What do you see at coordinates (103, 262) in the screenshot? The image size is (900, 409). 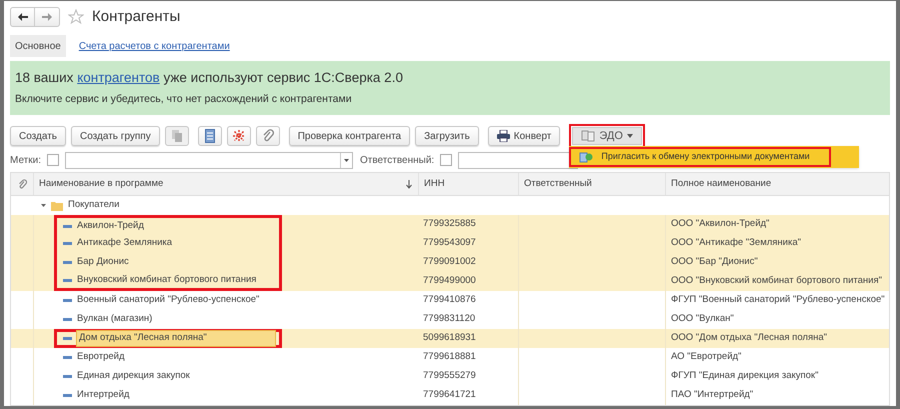 I see `row-name: Бар Дионис` at bounding box center [103, 262].